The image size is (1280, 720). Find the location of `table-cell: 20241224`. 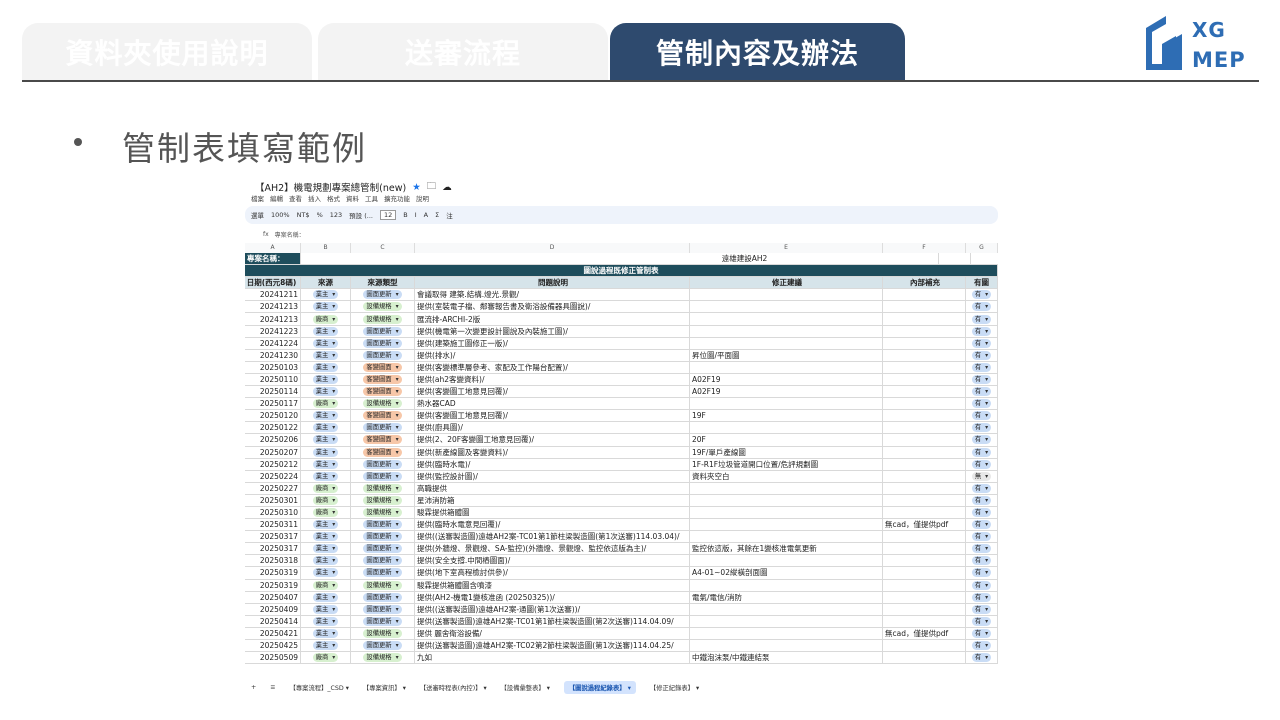

table-cell: 20241224 is located at coordinates (273, 343).